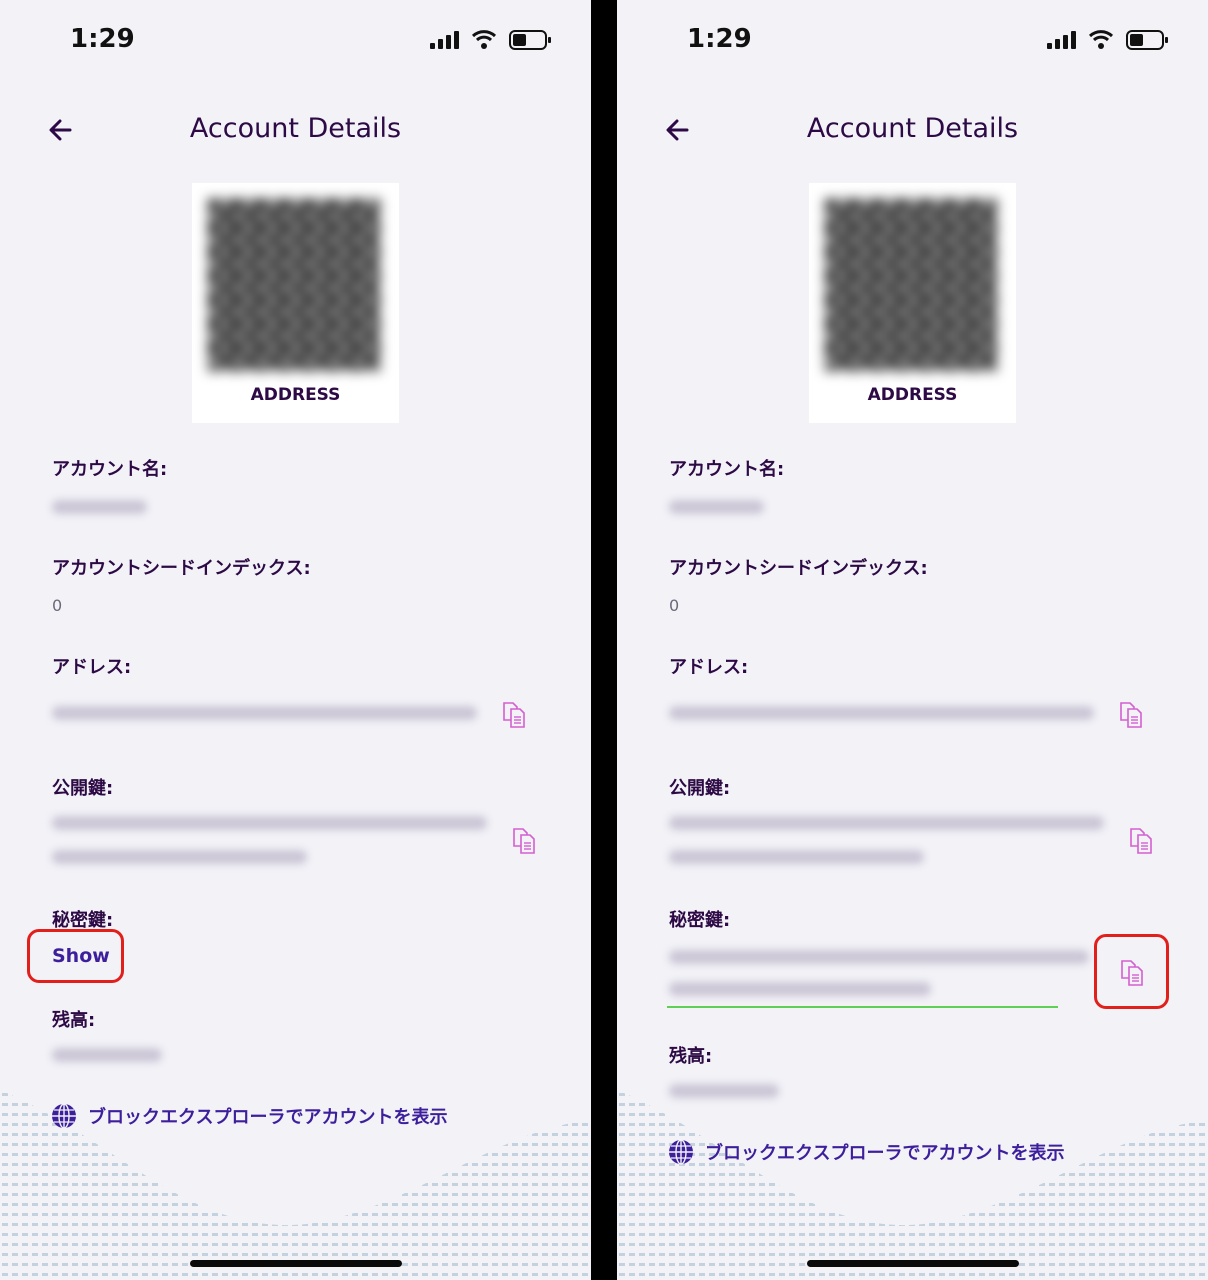 The height and width of the screenshot is (1280, 1208). I want to click on private-key-value-line2, so click(800, 989).